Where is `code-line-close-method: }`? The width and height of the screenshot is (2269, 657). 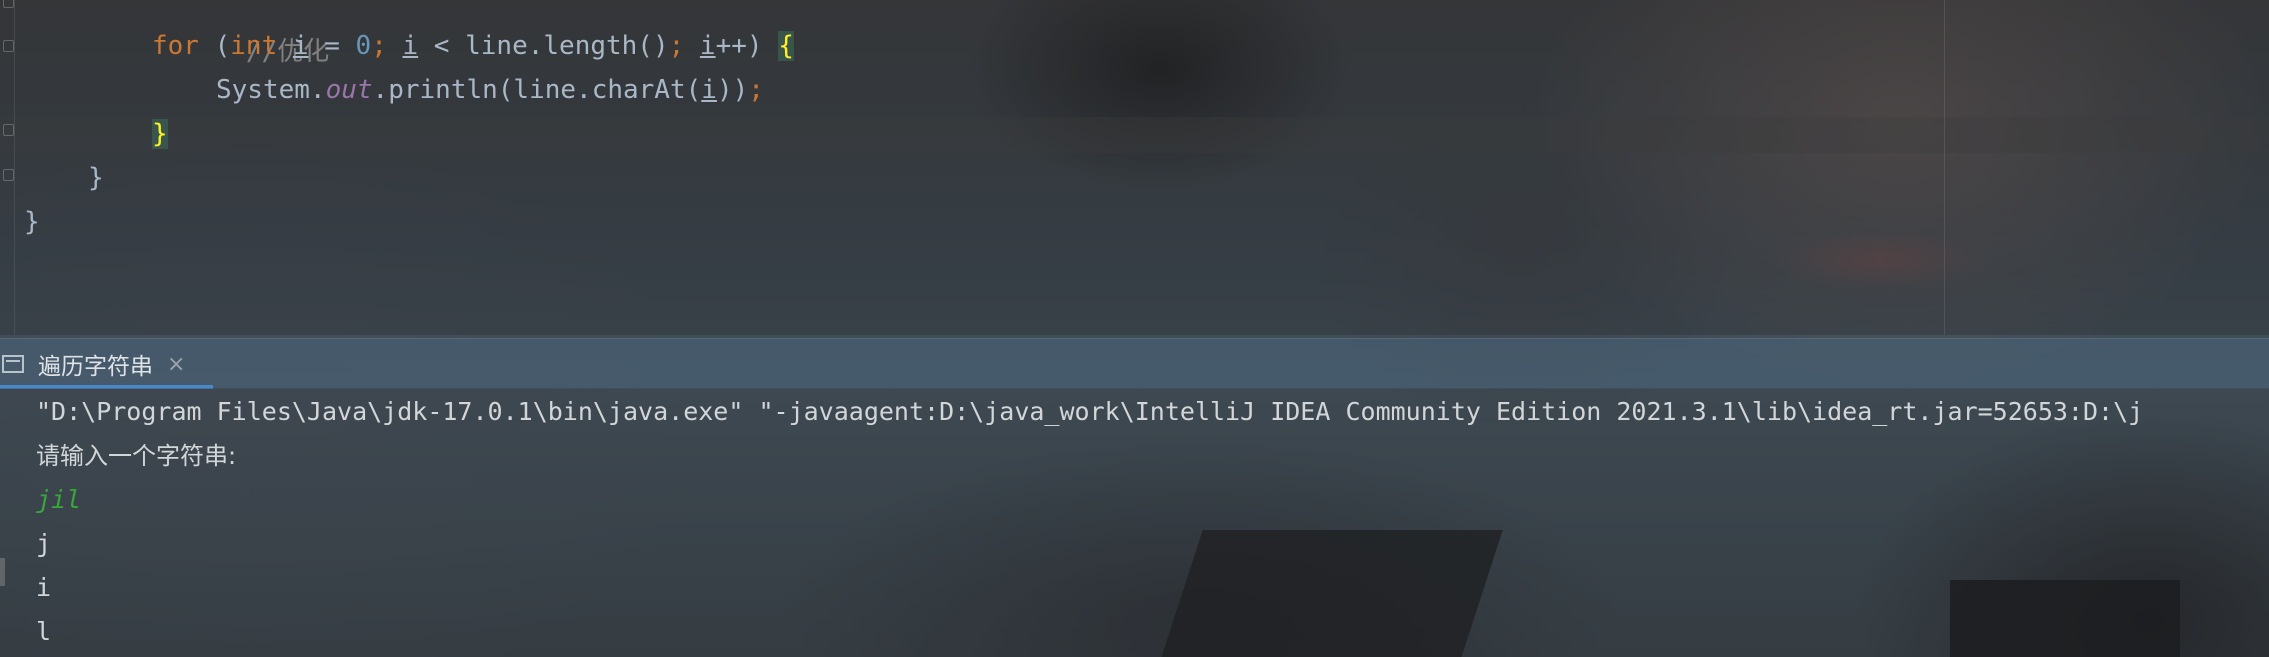
code-line-close-method: } is located at coordinates (96, 178).